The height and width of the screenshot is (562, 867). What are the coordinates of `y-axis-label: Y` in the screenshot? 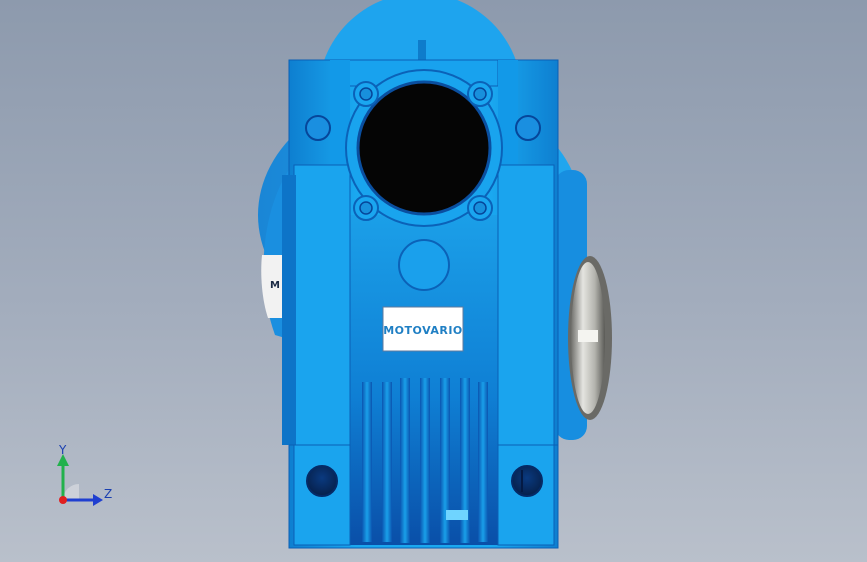 It's located at (62, 450).